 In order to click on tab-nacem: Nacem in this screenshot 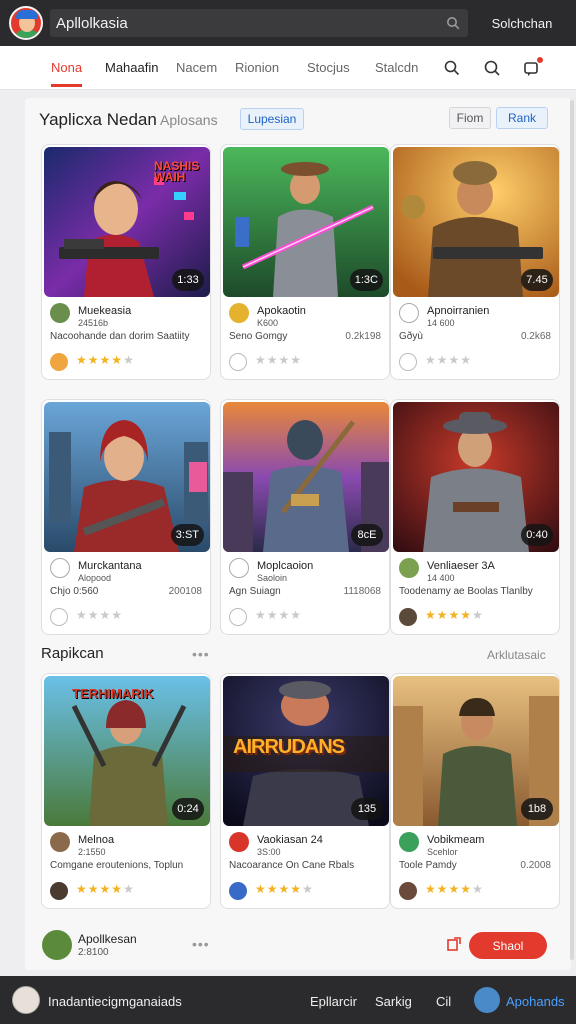, I will do `click(196, 67)`.